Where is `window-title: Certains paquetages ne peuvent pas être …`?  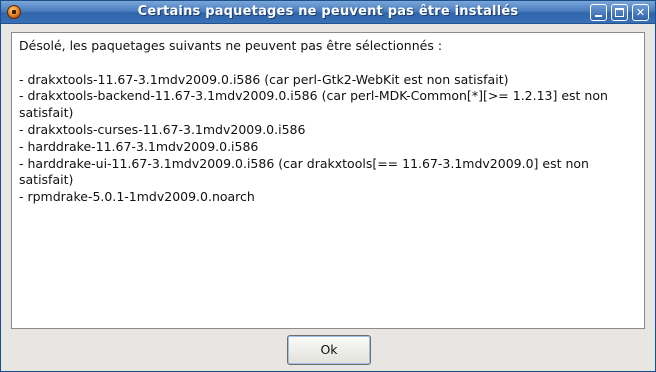
window-title: Certains paquetages ne peuvent pas être … is located at coordinates (328, 11).